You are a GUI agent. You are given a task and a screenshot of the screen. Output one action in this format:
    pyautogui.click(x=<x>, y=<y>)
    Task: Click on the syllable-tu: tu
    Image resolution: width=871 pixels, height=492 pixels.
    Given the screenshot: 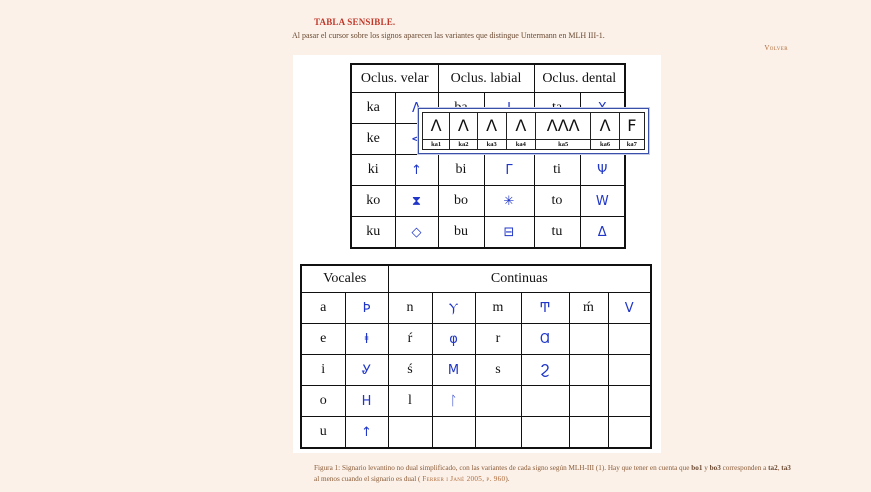 What is the action you would take?
    pyautogui.click(x=557, y=232)
    